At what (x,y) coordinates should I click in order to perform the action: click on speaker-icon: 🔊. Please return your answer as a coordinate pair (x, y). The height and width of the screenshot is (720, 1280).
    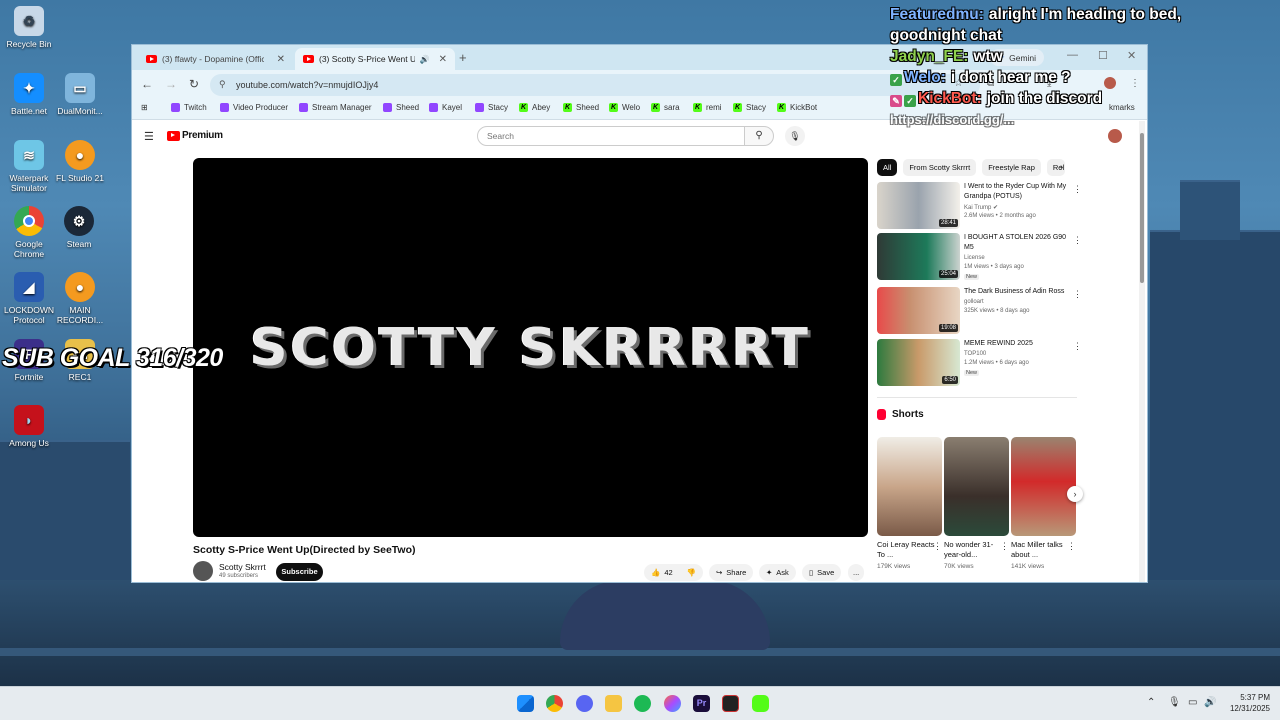
    Looking at the image, I should click on (425, 59).